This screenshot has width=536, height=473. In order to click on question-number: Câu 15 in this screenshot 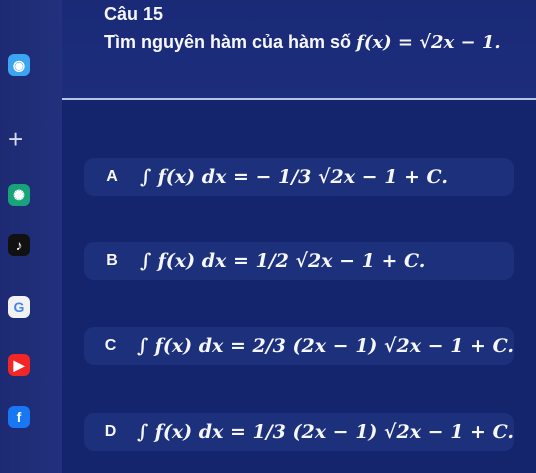, I will do `click(134, 14)`.